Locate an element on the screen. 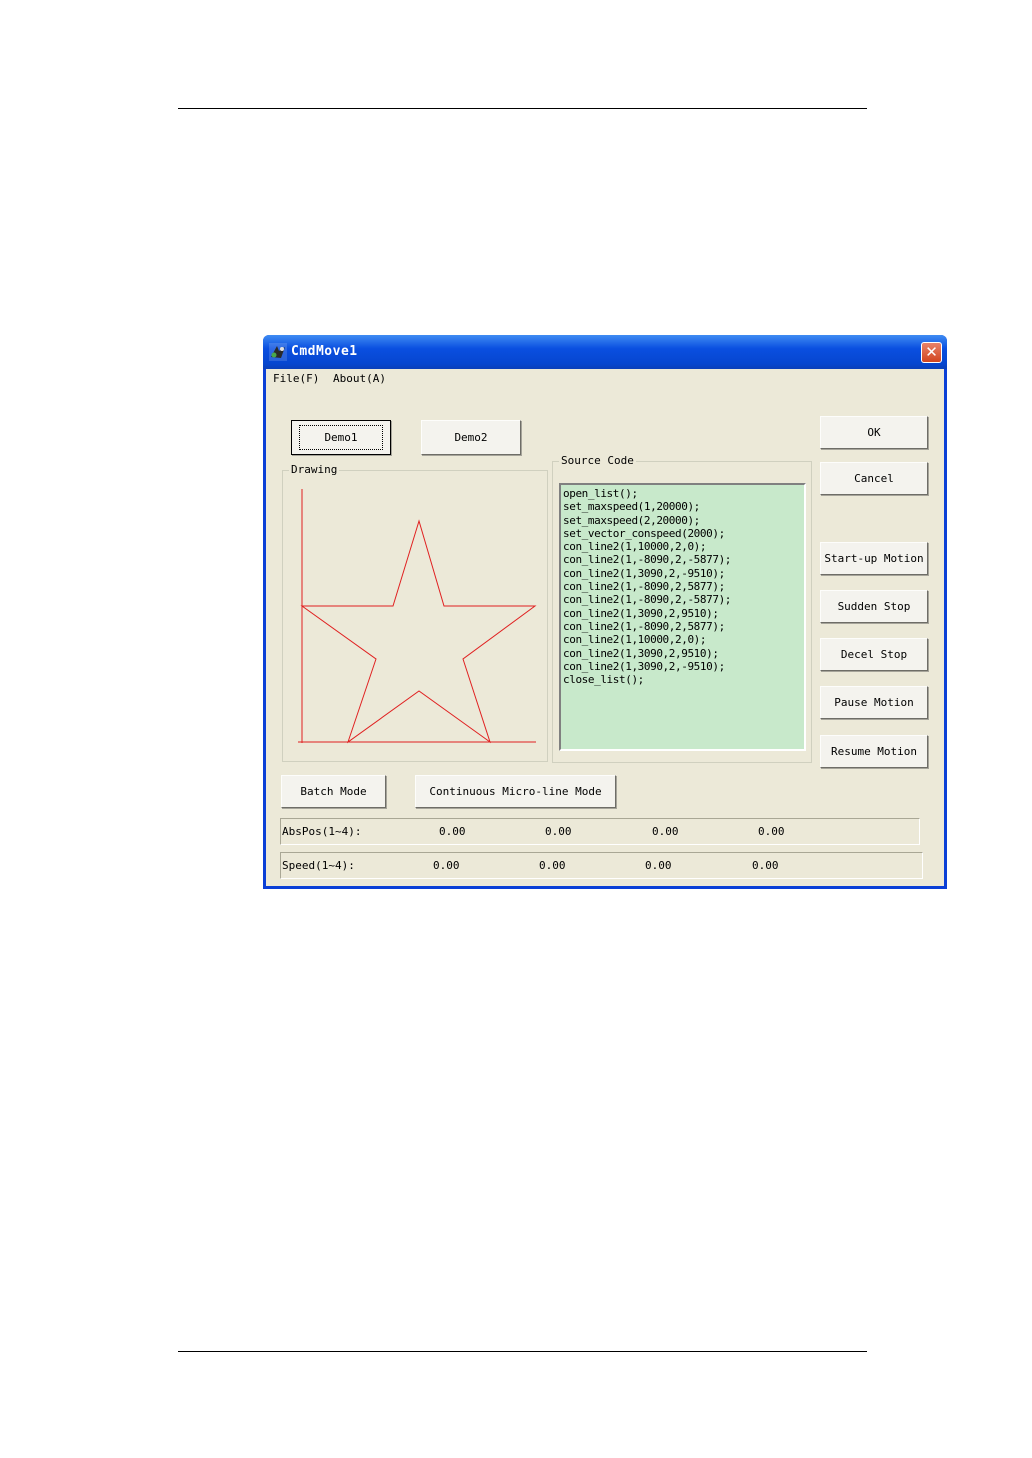 This screenshot has width=1032, height=1458. sudden-stop-button: Sudden Stop is located at coordinates (874, 606).